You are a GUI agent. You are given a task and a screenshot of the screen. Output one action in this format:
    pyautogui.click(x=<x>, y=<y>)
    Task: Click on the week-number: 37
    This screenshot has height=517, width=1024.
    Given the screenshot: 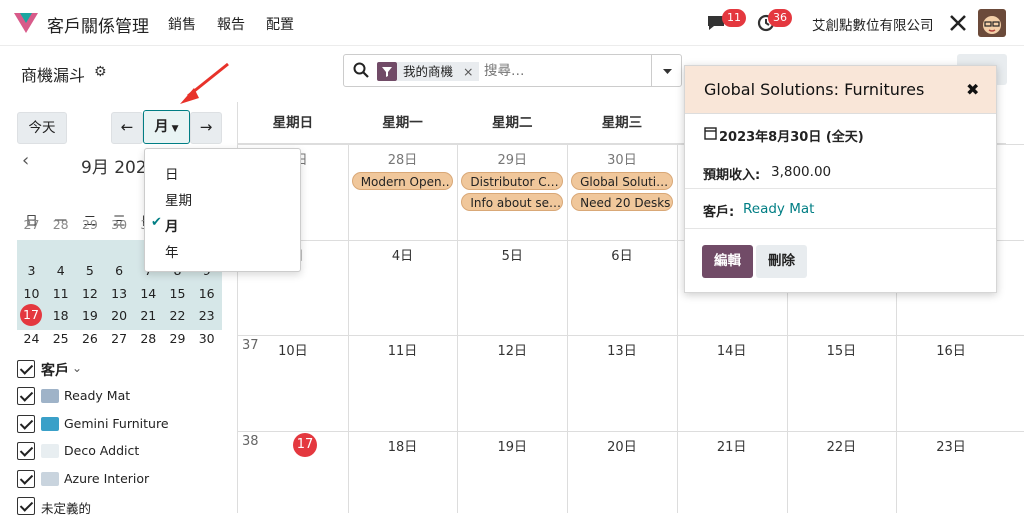 What is the action you would take?
    pyautogui.click(x=250, y=345)
    